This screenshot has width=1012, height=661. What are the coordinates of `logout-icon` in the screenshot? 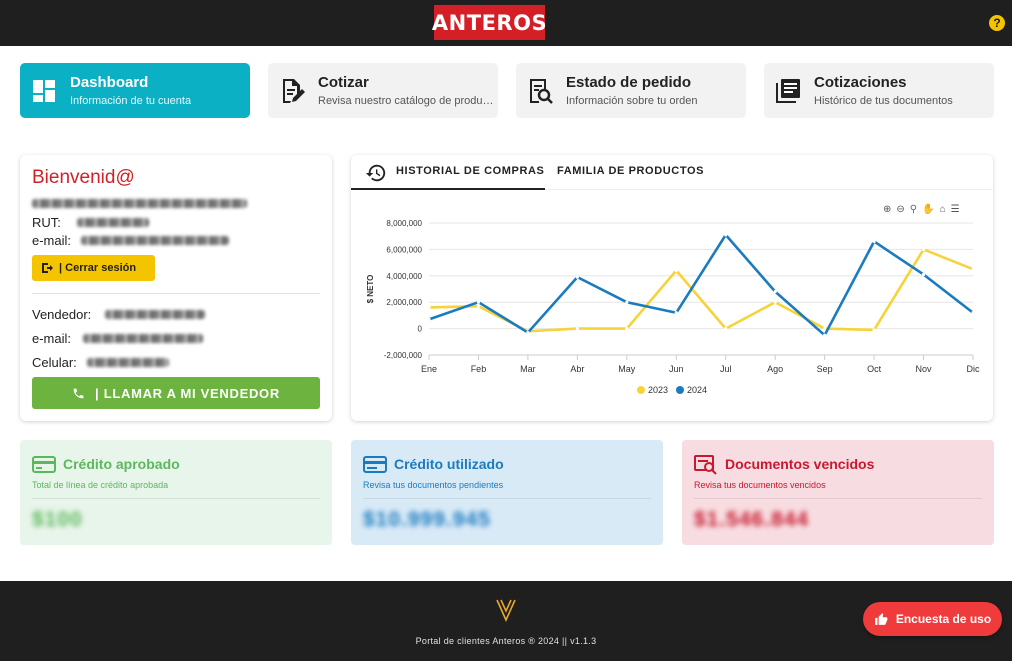 It's located at (47, 268).